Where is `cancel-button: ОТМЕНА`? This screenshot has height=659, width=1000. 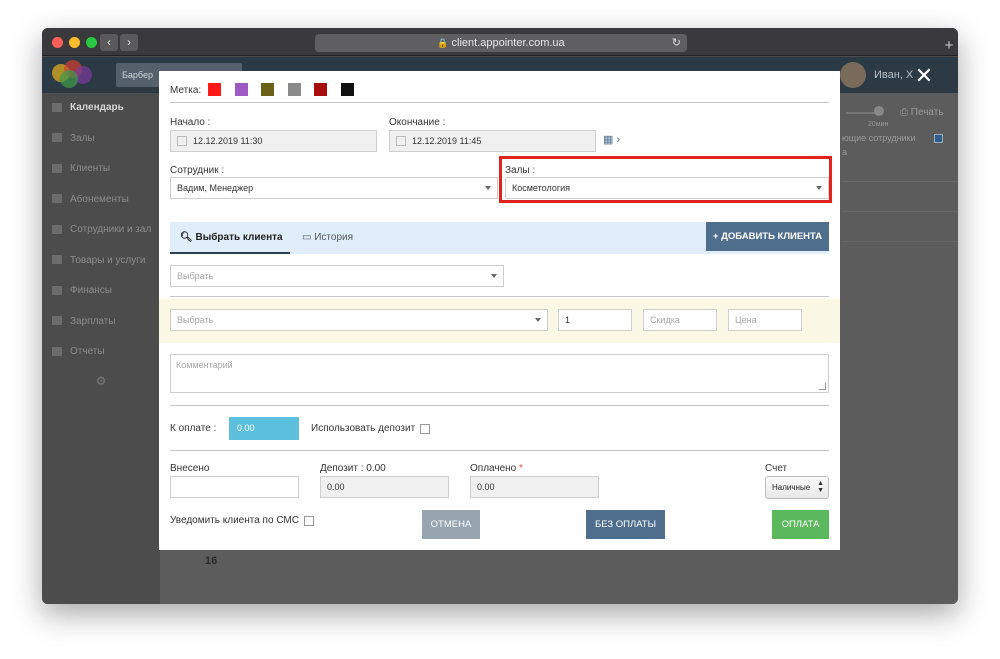
cancel-button: ОТМЕНА is located at coordinates (451, 524).